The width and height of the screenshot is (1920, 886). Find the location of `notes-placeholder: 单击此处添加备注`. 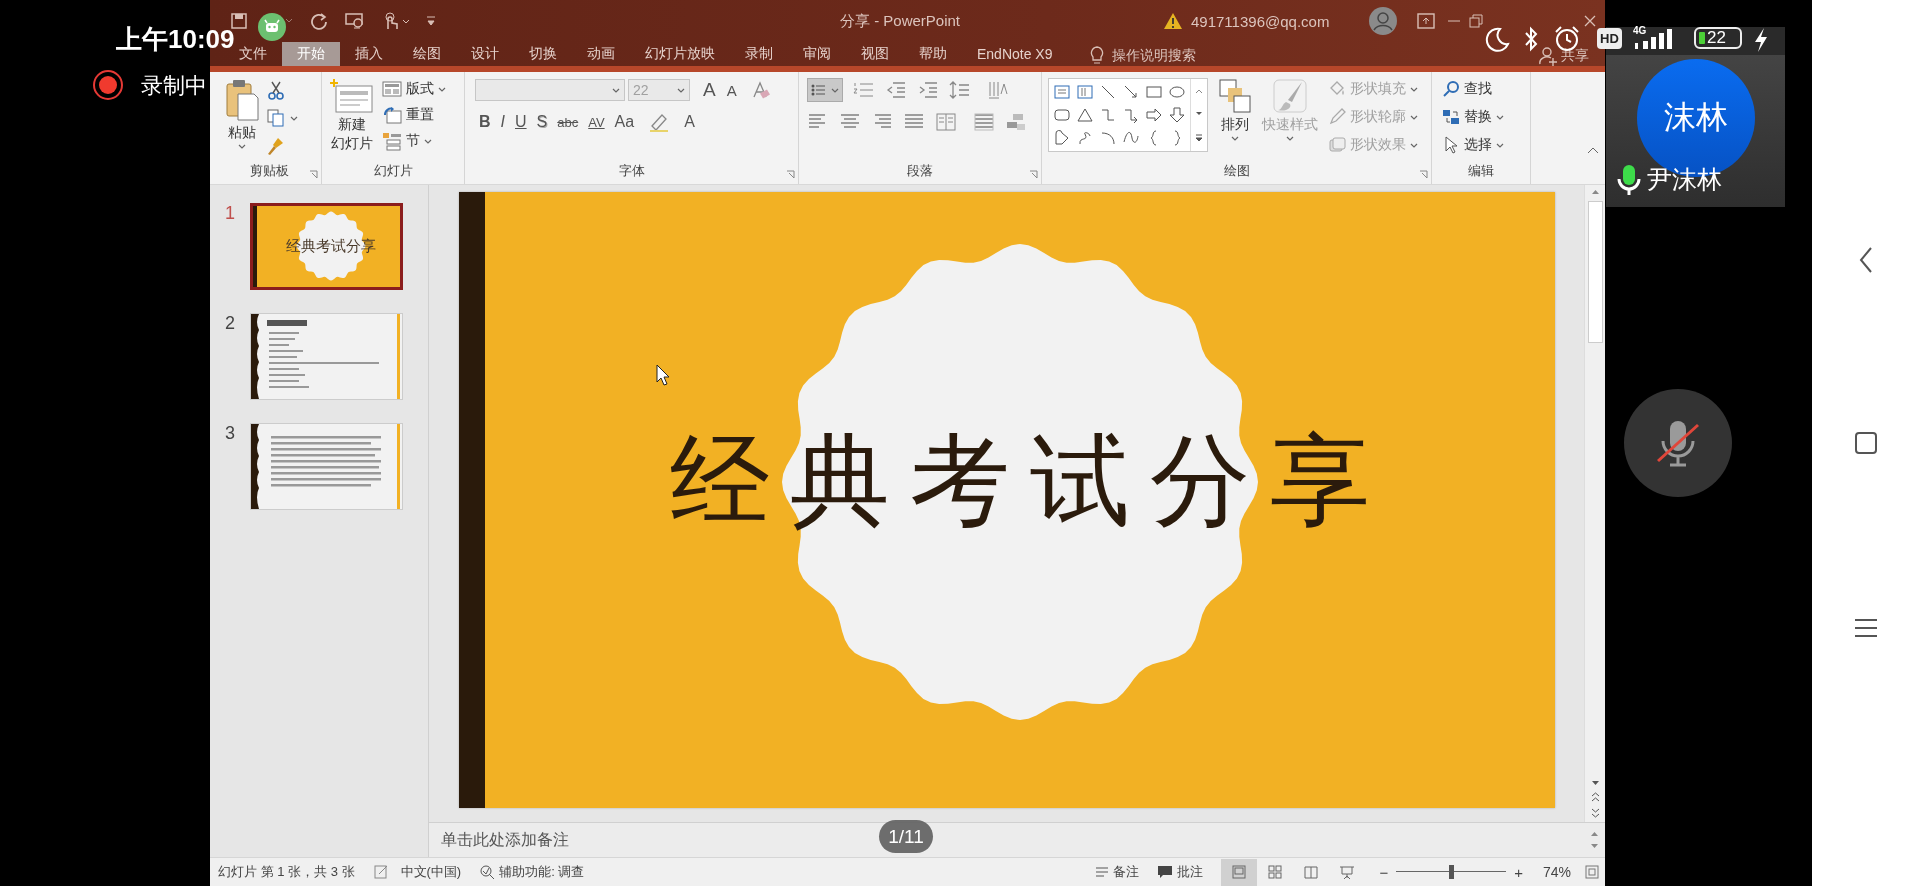

notes-placeholder: 单击此处添加备注 is located at coordinates (505, 840).